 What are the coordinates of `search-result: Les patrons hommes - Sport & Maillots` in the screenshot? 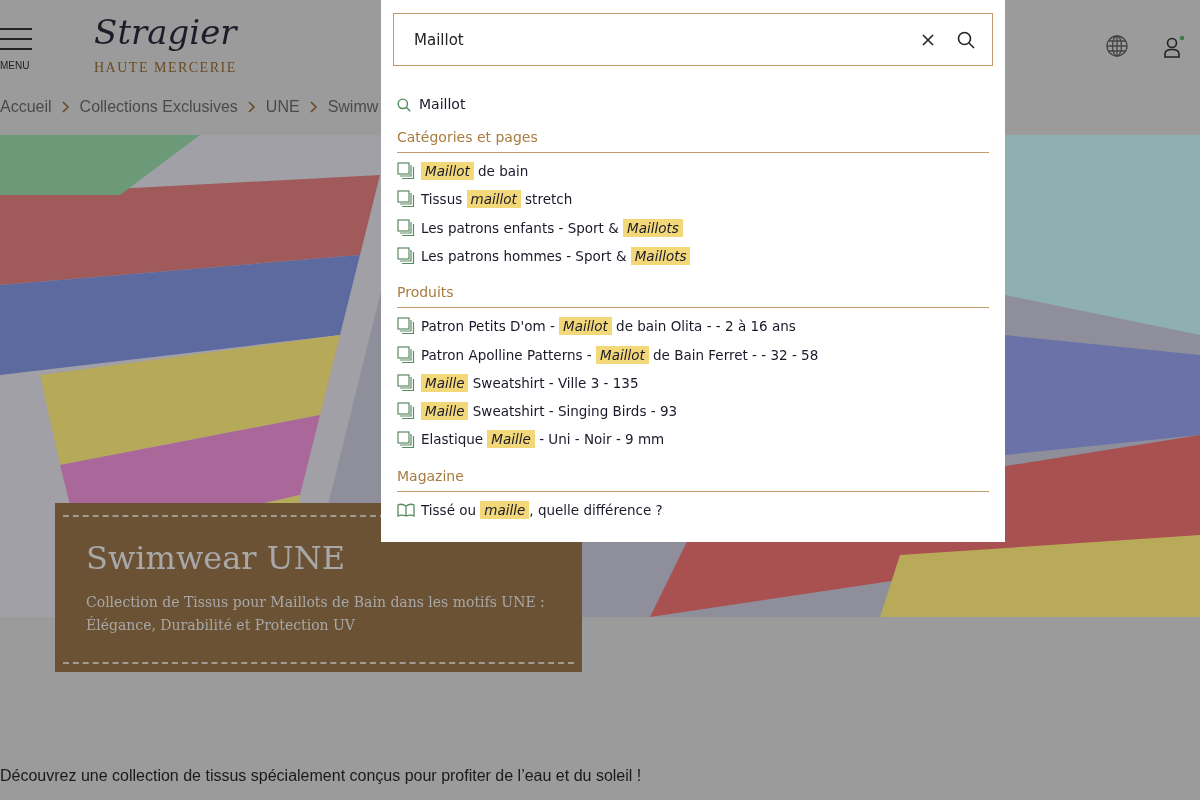 It's located at (544, 256).